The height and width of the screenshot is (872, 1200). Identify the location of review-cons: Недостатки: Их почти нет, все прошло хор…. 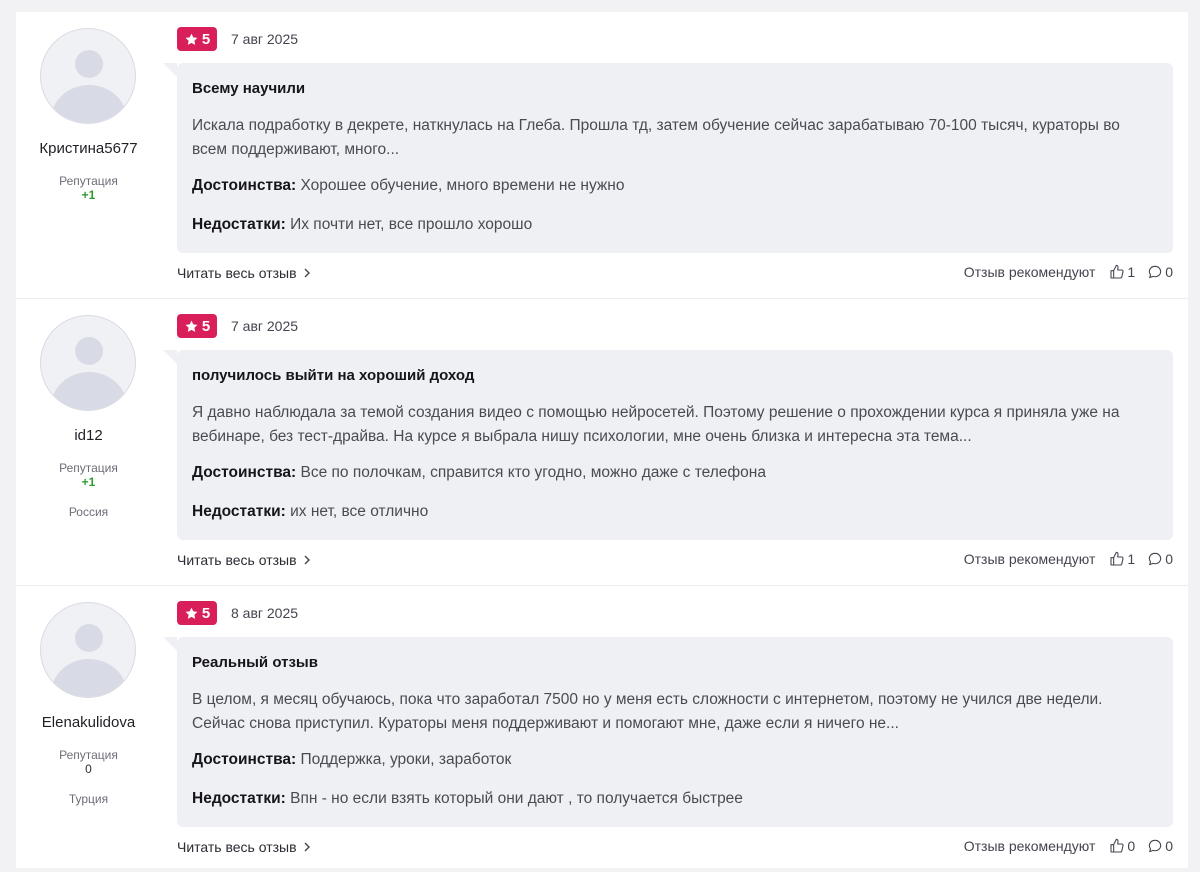
(362, 225).